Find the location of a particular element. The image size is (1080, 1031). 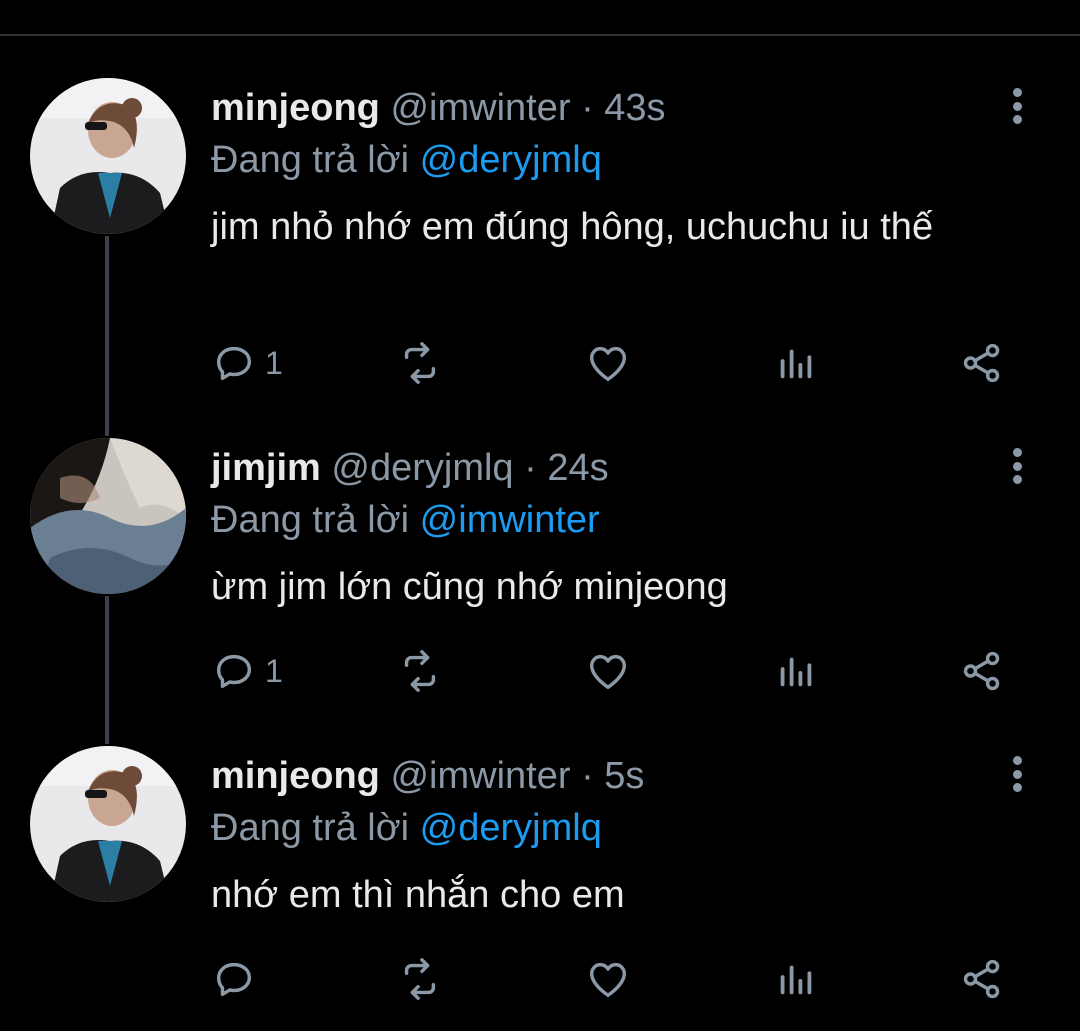

timestamp: 24s is located at coordinates (577, 468).